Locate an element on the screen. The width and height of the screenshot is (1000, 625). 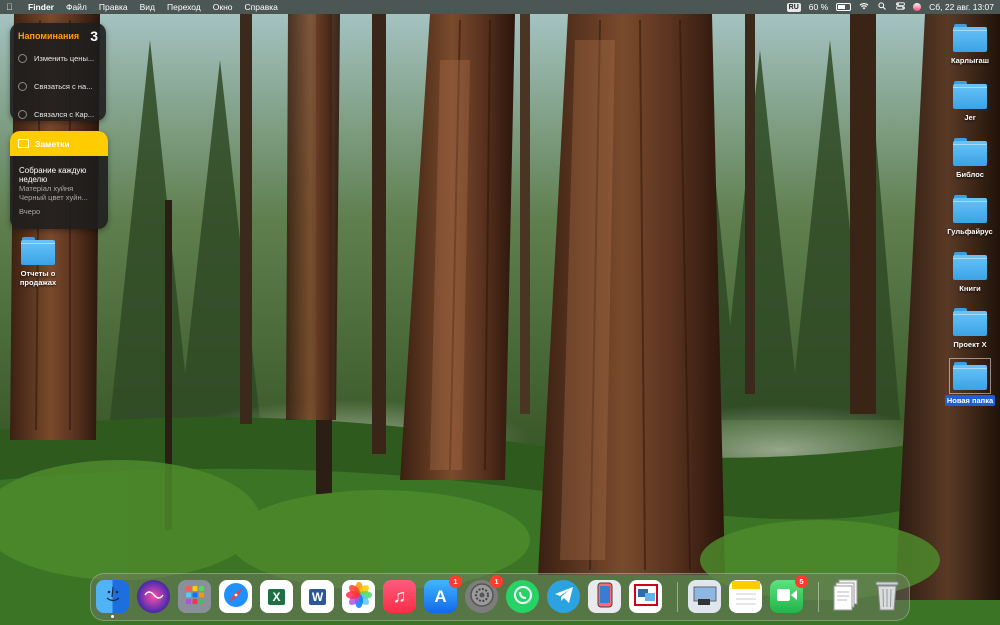
dock: X W ♫ A 1 1 5 is located at coordinates (500, 597).